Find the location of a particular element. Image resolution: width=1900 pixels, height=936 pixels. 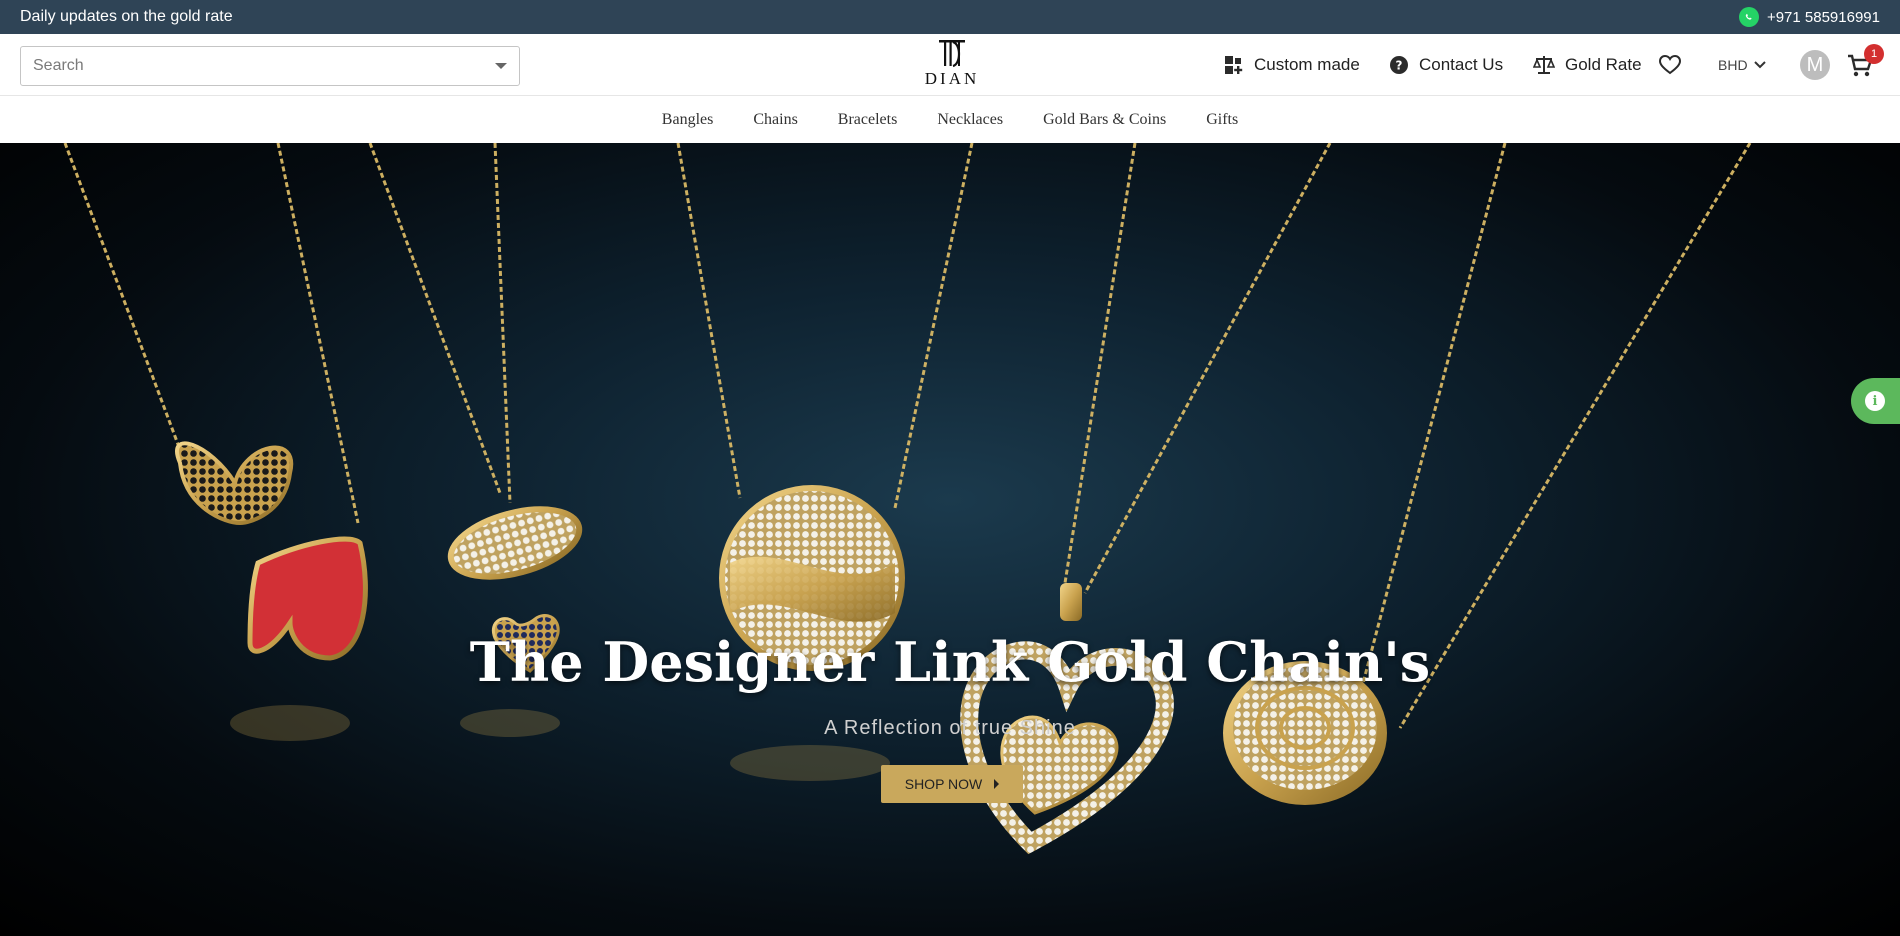

arrow-right-icon is located at coordinates (997, 784).